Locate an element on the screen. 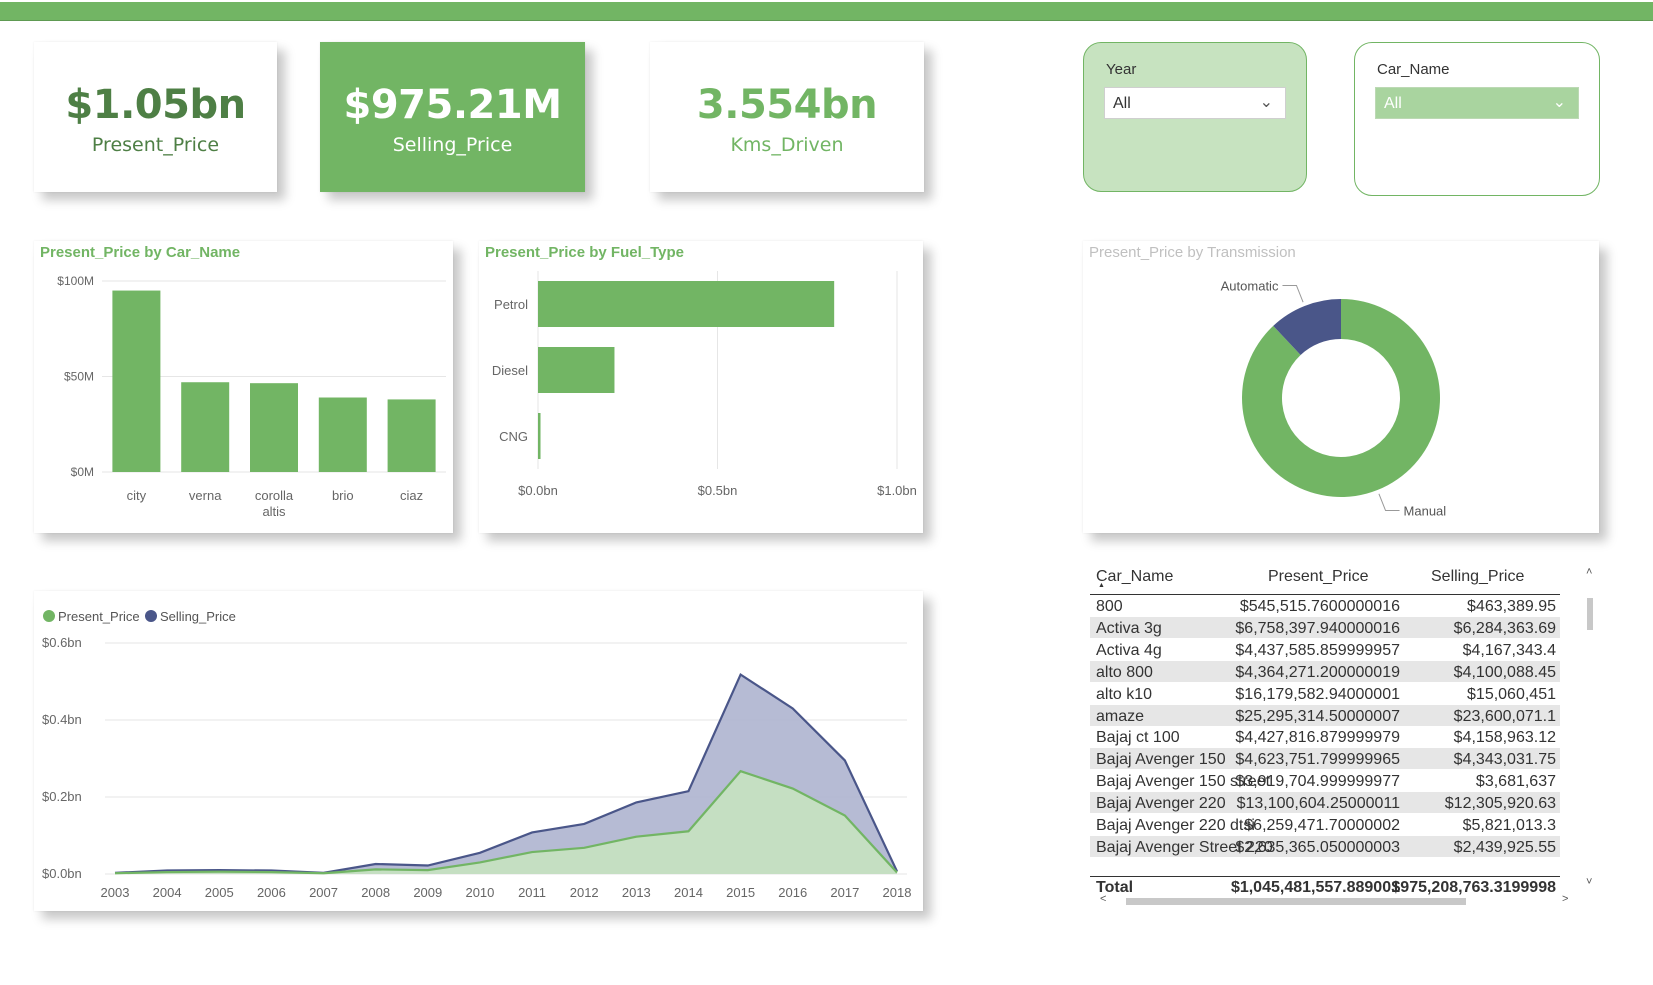 The width and height of the screenshot is (1653, 985). column-header-car-name: Car_Name is located at coordinates (1134, 577).